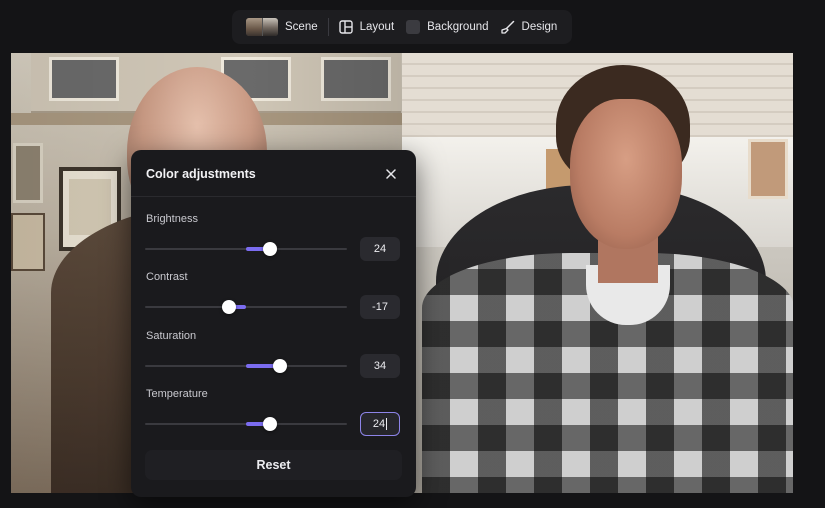  I want to click on brightness-value: 24, so click(380, 249).